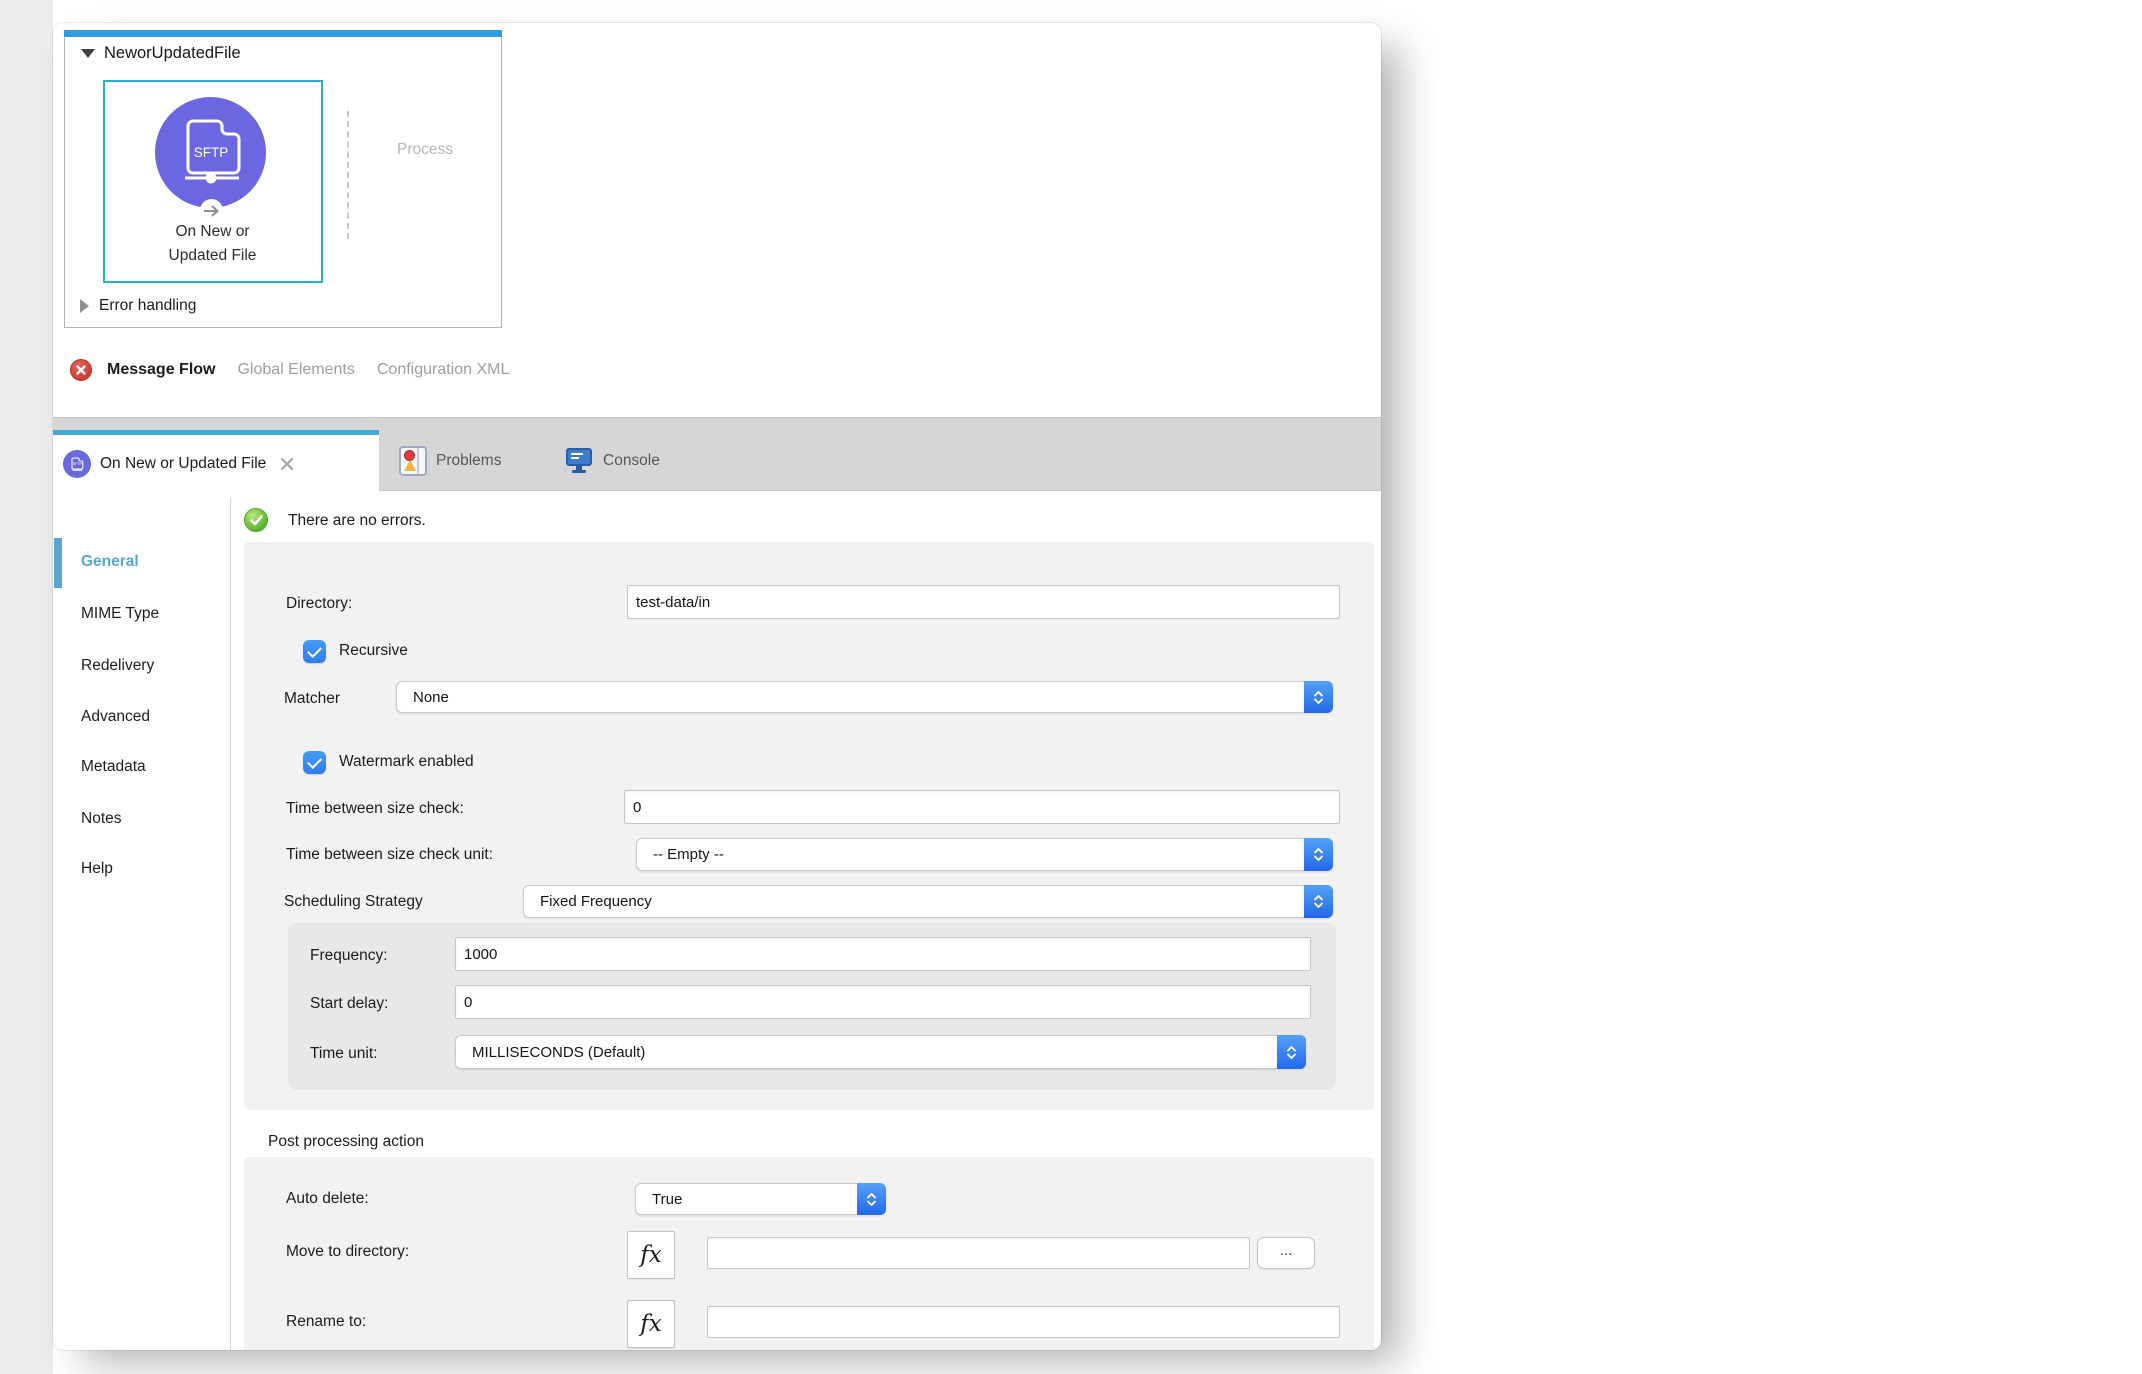  Describe the element at coordinates (113, 767) in the screenshot. I see `sidebar-item-metadata: Metadata` at that location.